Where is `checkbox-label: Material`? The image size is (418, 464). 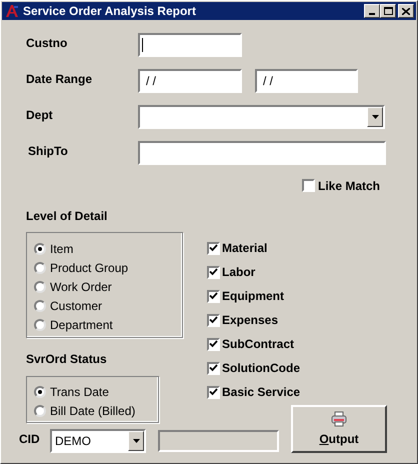
checkbox-label: Material is located at coordinates (245, 248).